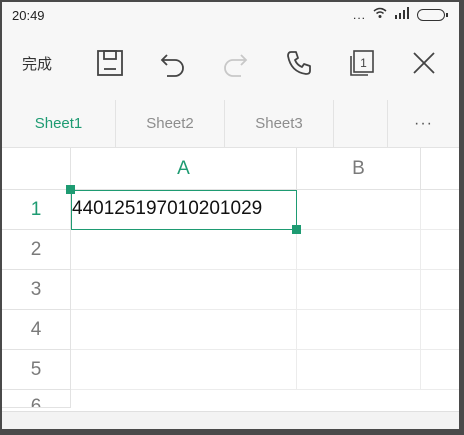 Image resolution: width=464 pixels, height=435 pixels. What do you see at coordinates (363, 63) in the screenshot?
I see `page-count-text: 1` at bounding box center [363, 63].